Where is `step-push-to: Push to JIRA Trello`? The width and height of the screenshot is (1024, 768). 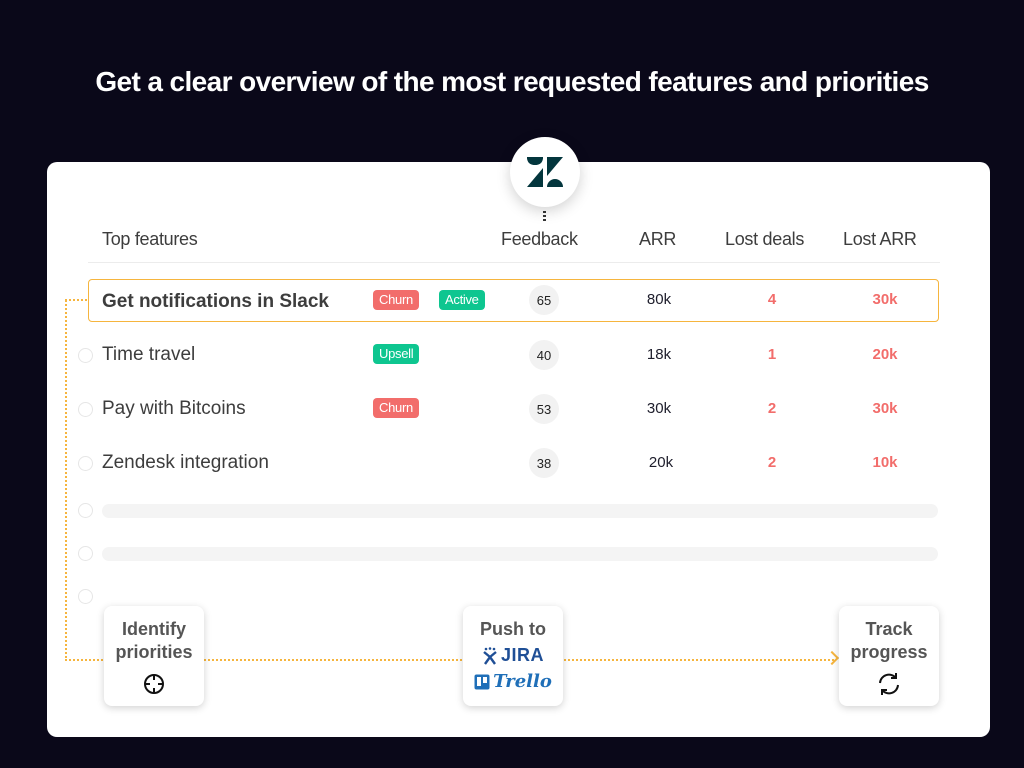 step-push-to: Push to JIRA Trello is located at coordinates (513, 656).